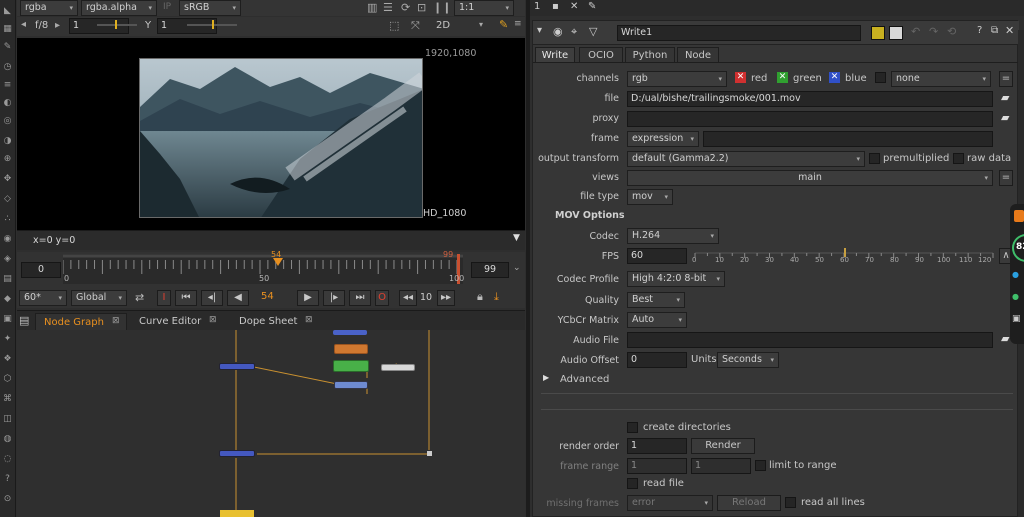 The image size is (1024, 517). Describe the element at coordinates (951, 31) in the screenshot. I see `revert-icon: ⟲` at that location.